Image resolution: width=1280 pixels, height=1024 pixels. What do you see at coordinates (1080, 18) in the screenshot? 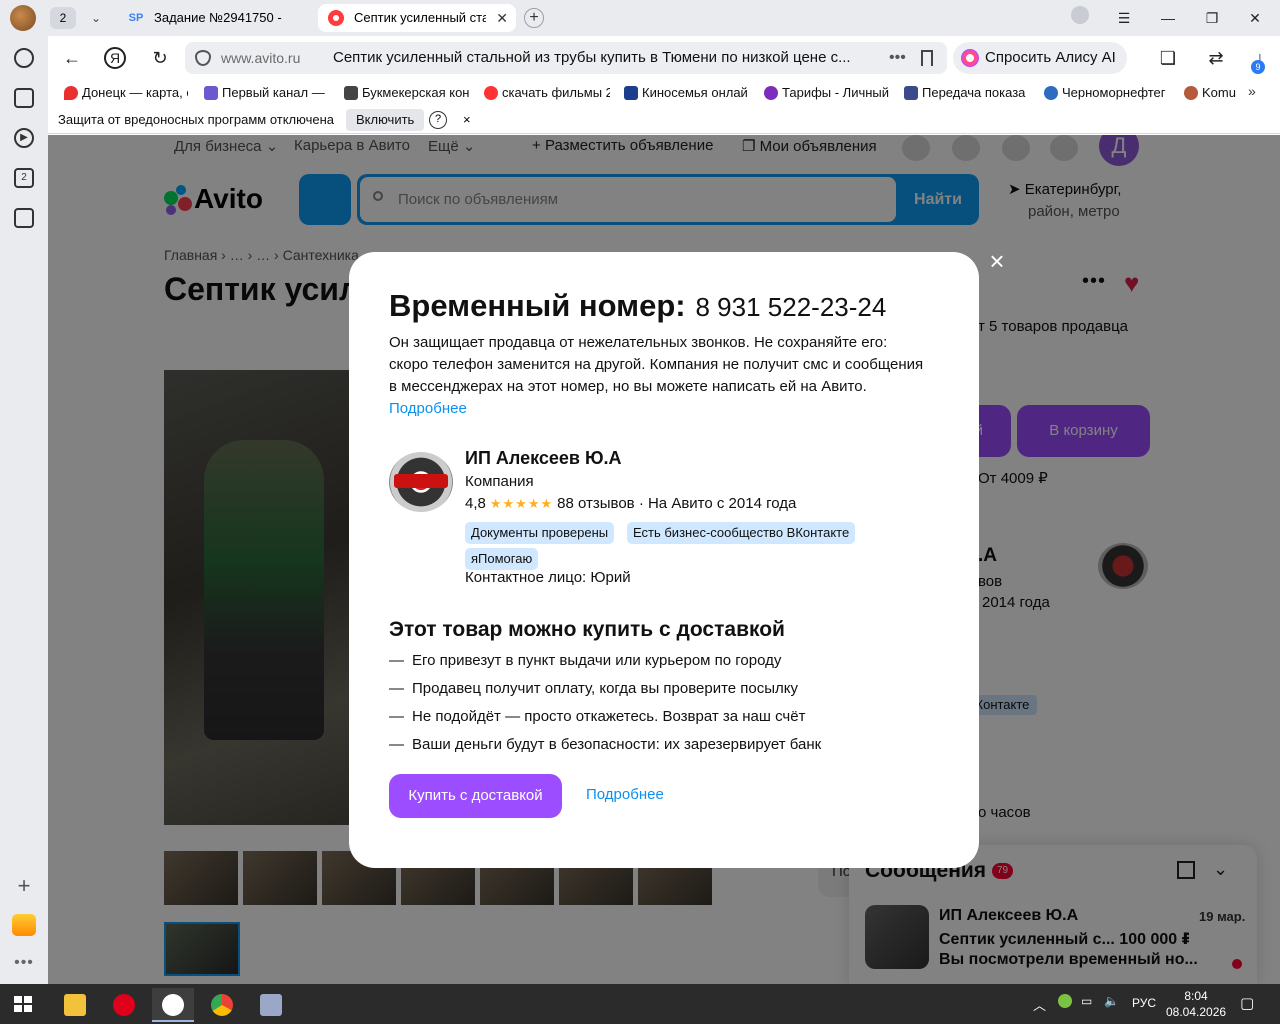
I see `account-icon` at bounding box center [1080, 18].